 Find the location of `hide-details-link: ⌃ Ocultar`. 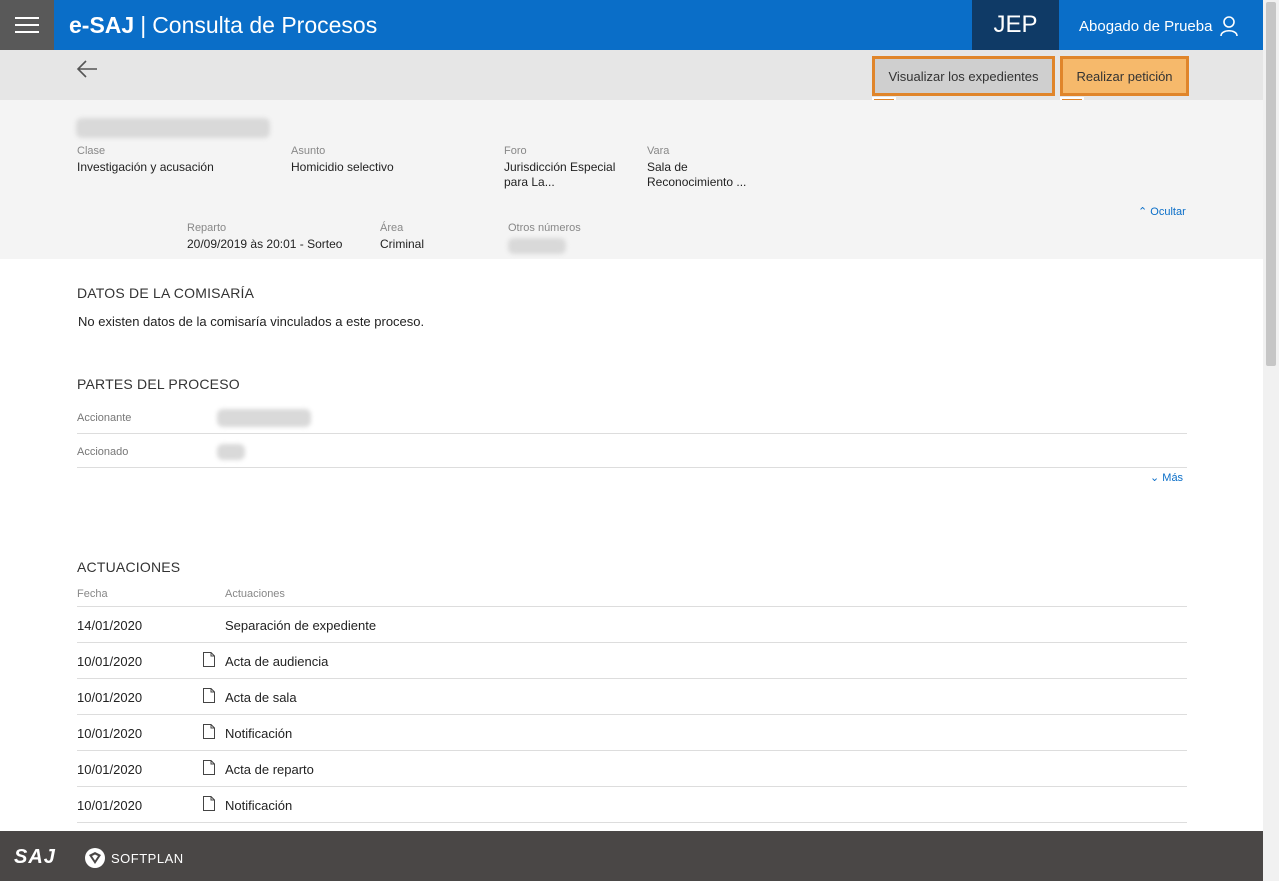

hide-details-link: ⌃ Ocultar is located at coordinates (1162, 211).